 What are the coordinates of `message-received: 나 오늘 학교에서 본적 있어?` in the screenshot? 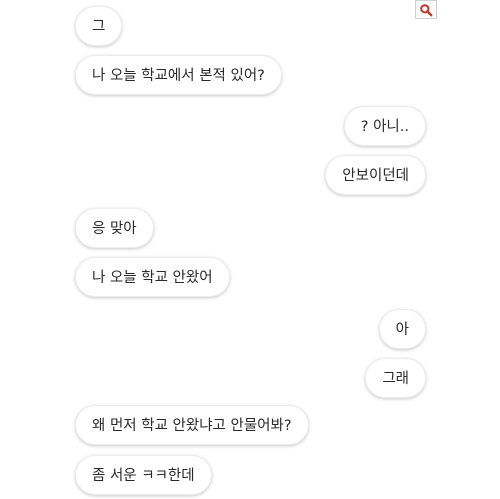 It's located at (178, 75).